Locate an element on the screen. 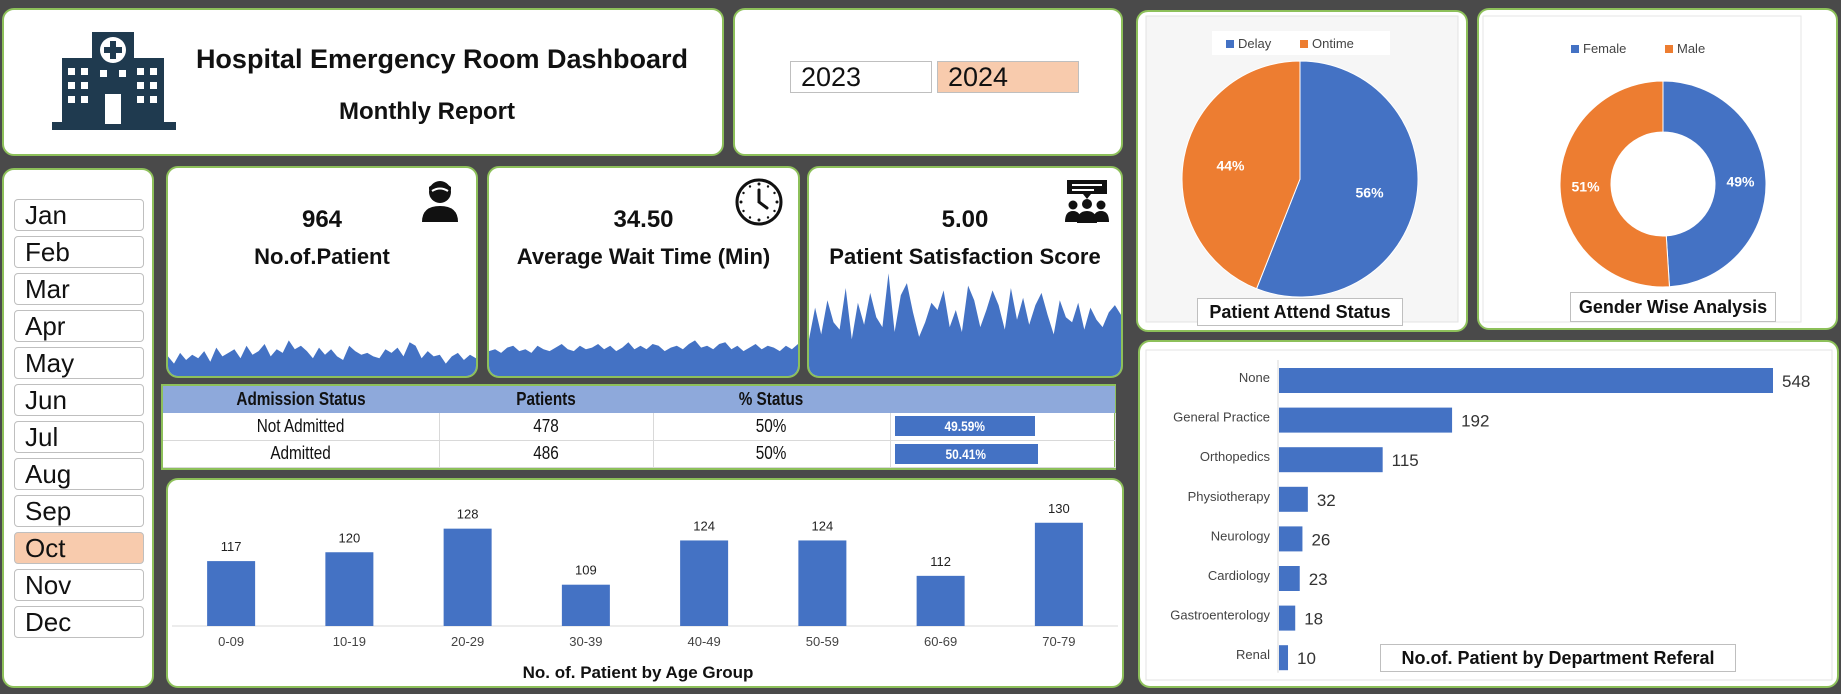 The width and height of the screenshot is (1841, 694). clock-icon is located at coordinates (759, 202).